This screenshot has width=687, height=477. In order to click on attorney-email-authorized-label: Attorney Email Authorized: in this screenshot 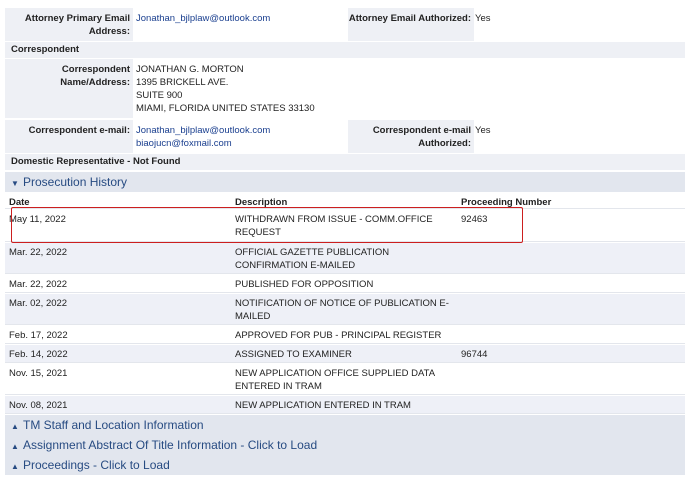, I will do `click(411, 24)`.